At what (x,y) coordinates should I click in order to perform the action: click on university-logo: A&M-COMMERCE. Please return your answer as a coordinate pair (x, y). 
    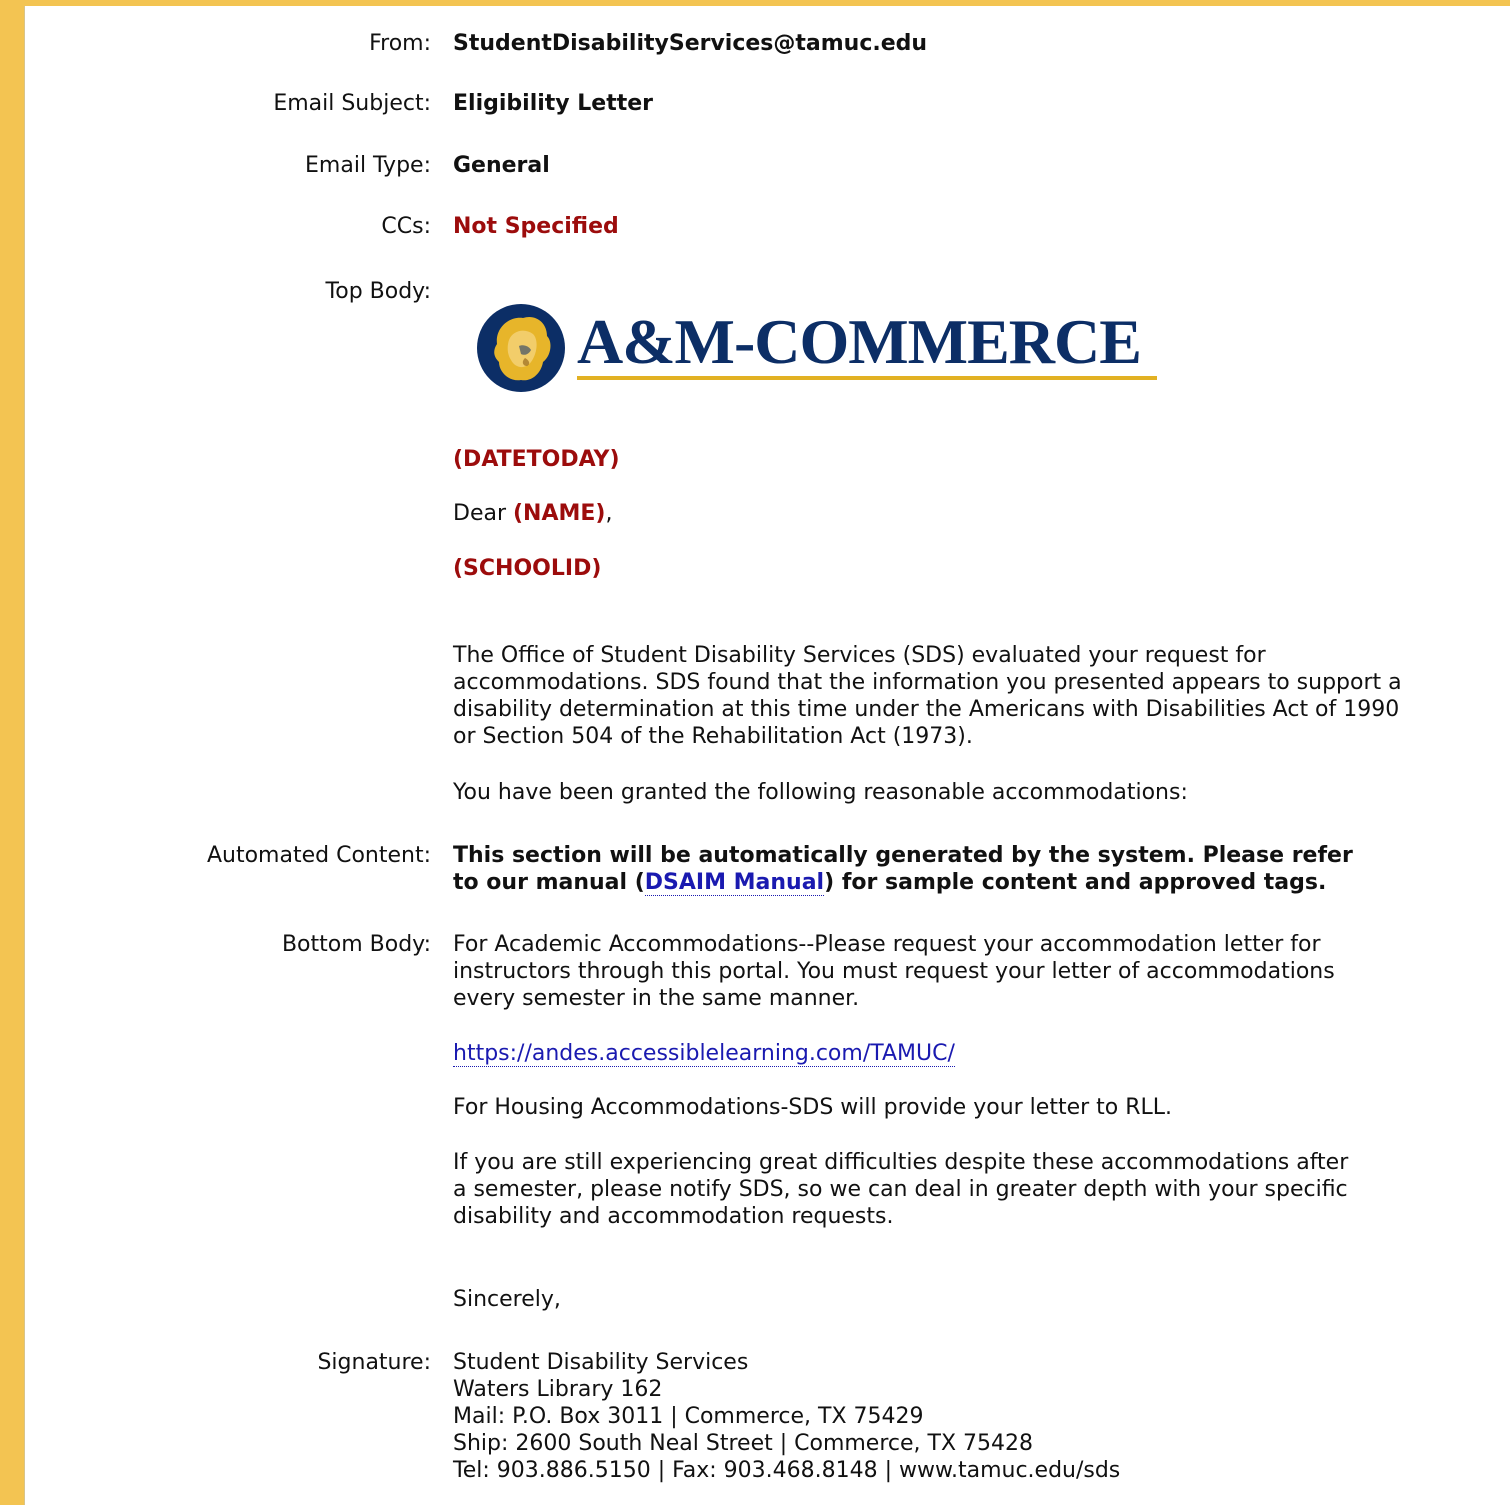
    Looking at the image, I should click on (820, 348).